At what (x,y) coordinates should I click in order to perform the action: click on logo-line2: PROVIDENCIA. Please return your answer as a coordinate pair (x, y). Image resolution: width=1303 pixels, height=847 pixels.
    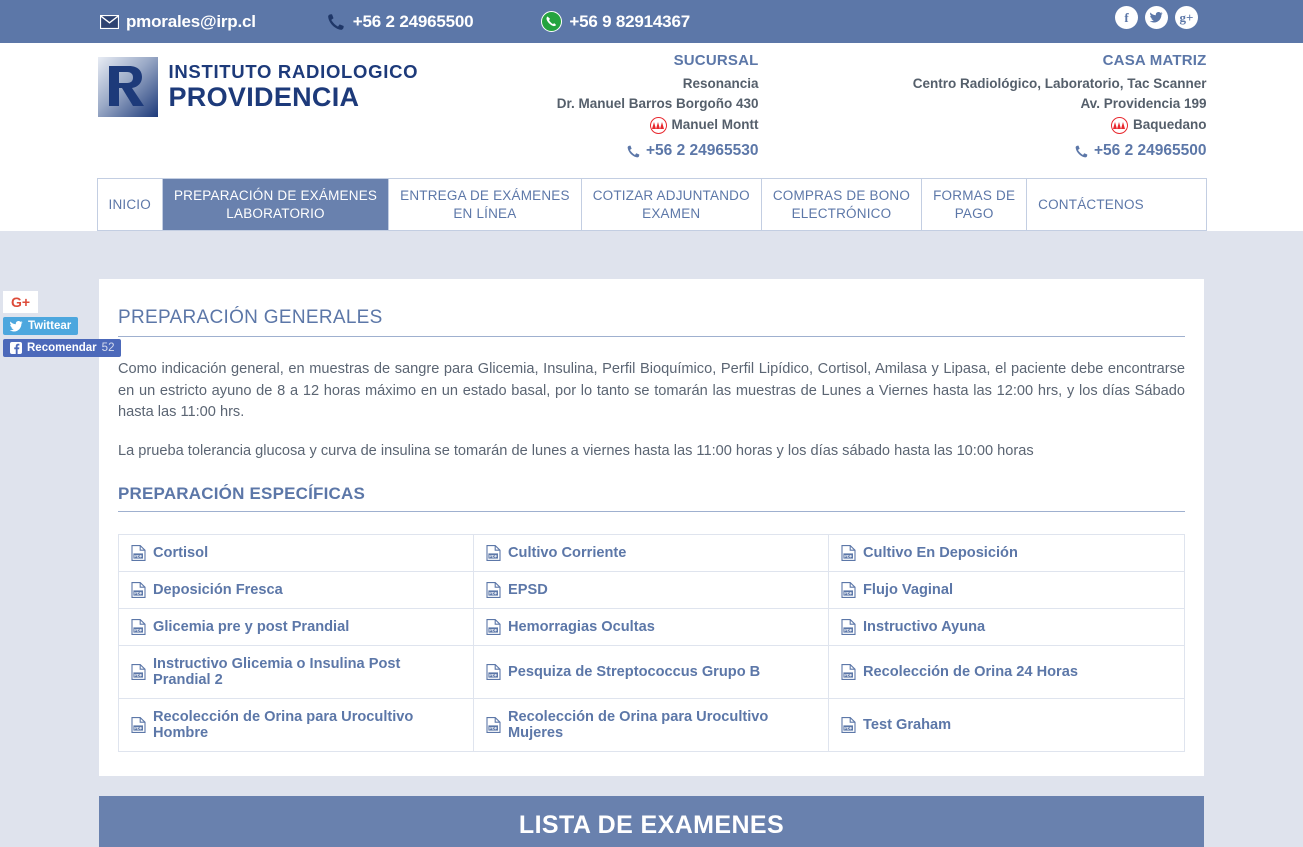
    Looking at the image, I should click on (264, 96).